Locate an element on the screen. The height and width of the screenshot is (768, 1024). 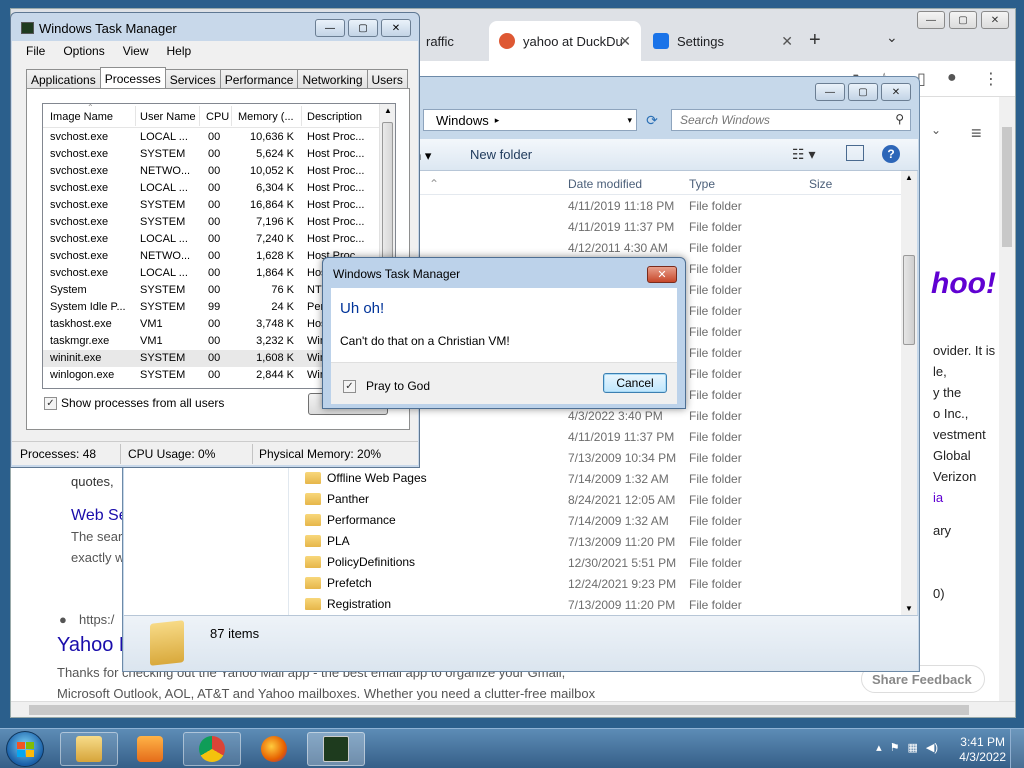
breadcrumb-arrow-icon: ▸ is located at coordinates (497, 120).